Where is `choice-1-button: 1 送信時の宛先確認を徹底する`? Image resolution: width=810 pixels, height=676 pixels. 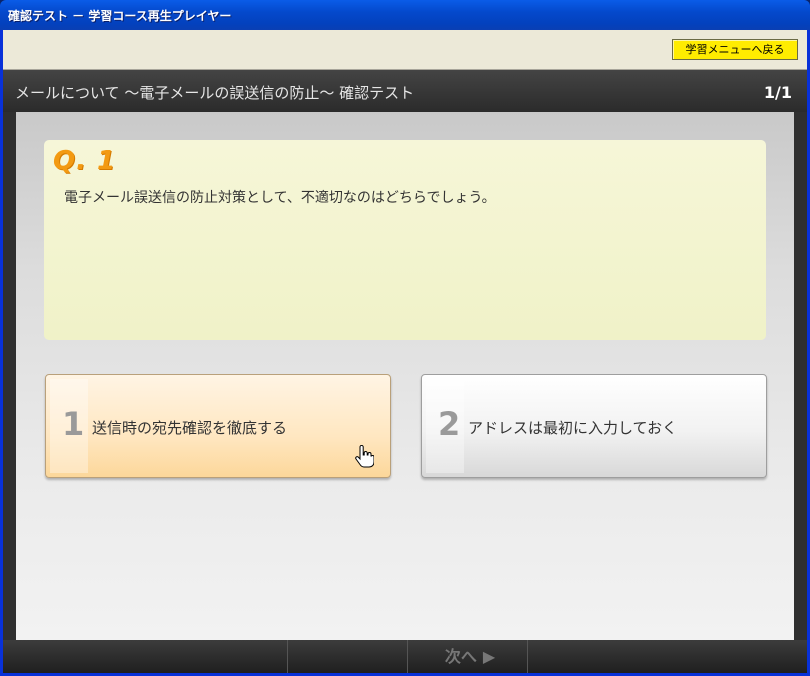 choice-1-button: 1 送信時の宛先確認を徹底する is located at coordinates (218, 426).